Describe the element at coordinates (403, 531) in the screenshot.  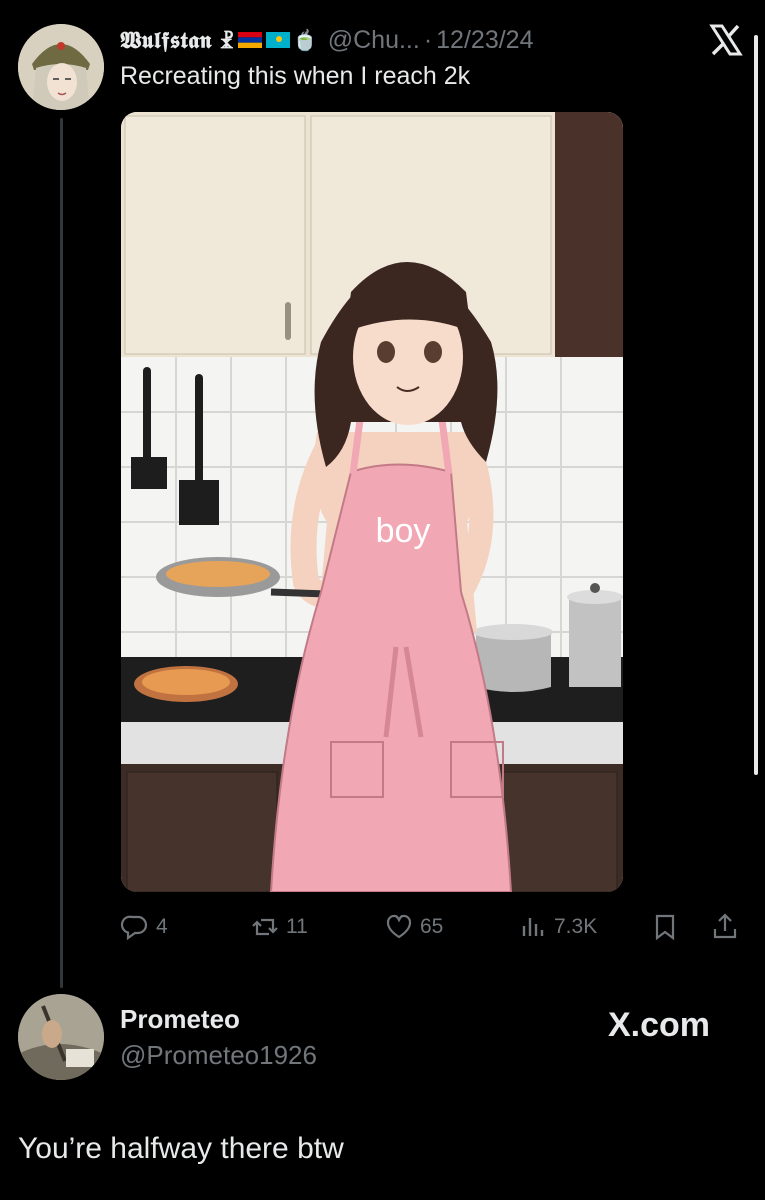
I see `apron-text: boy` at that location.